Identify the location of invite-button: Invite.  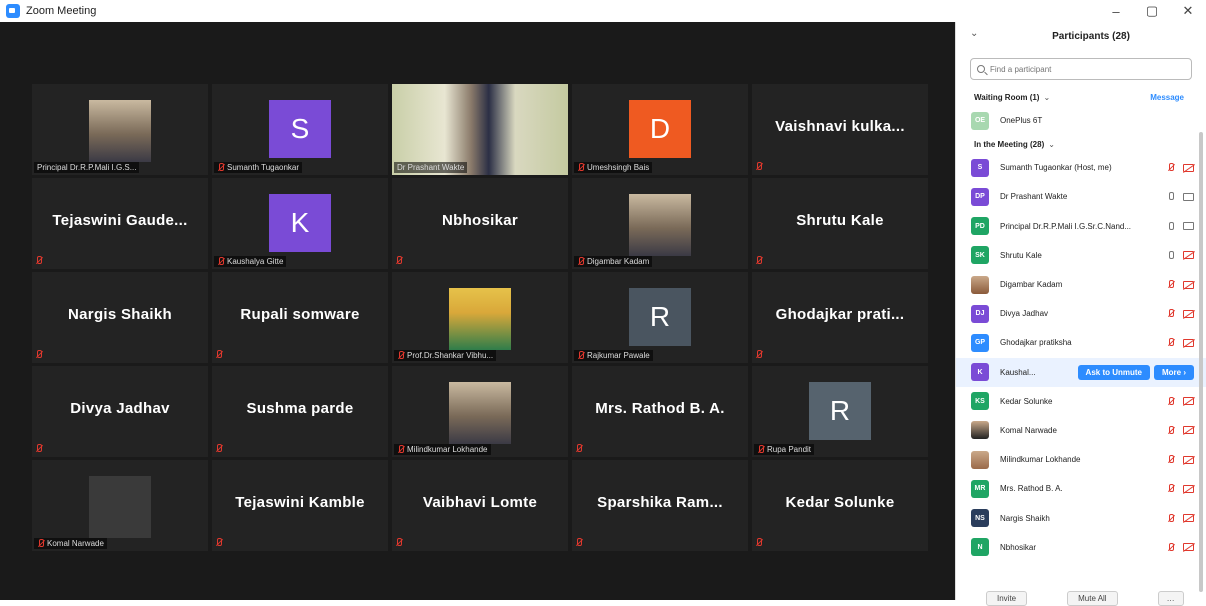
(1007, 598).